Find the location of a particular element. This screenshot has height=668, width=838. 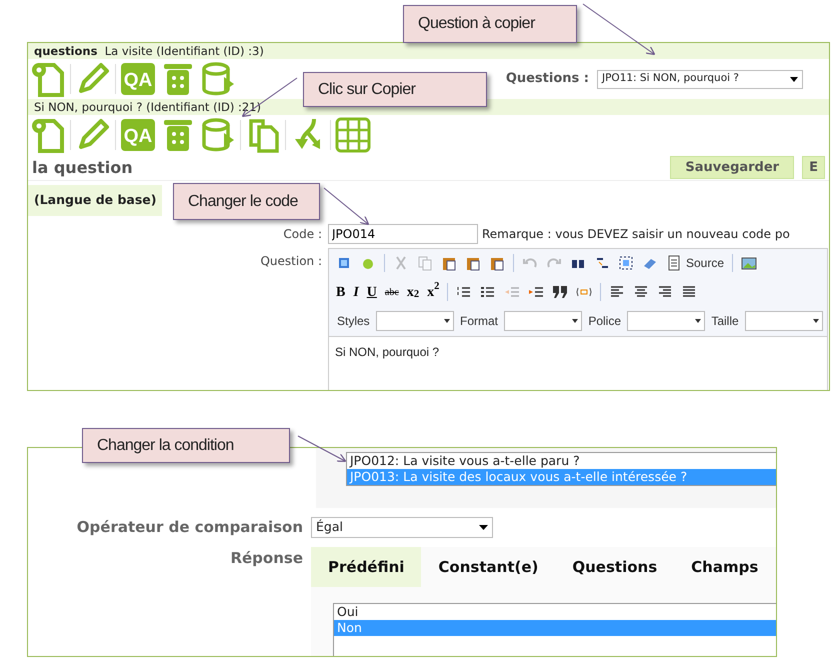

language-tab: (Langue de base) is located at coordinates (95, 200).